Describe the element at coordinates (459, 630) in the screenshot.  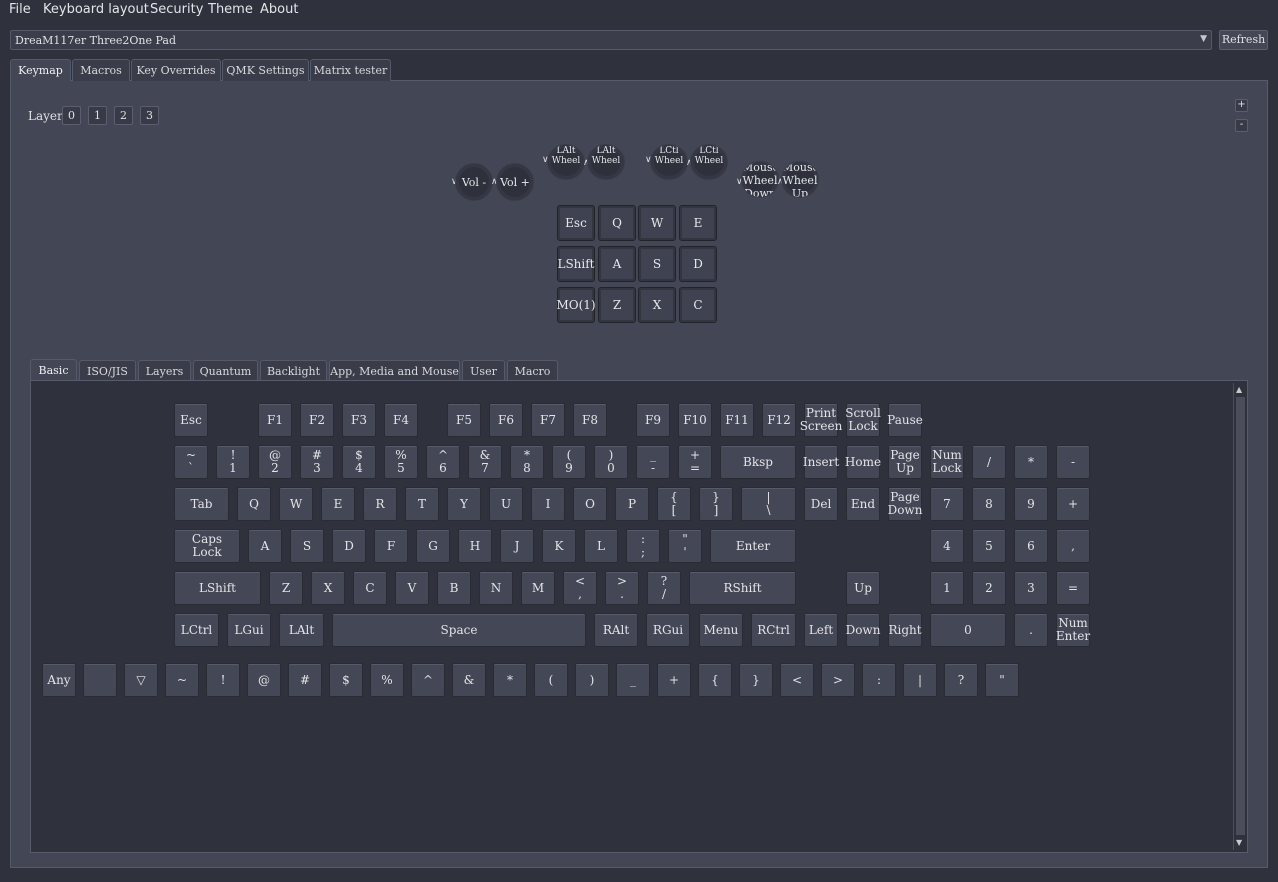
I see `keycode-button: Space` at that location.